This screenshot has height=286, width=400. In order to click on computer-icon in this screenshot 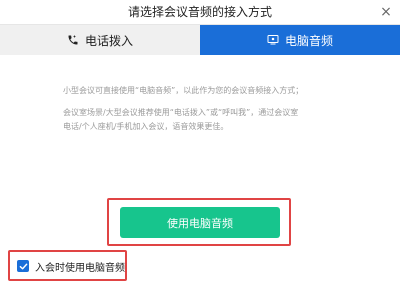, I will do `click(273, 40)`.